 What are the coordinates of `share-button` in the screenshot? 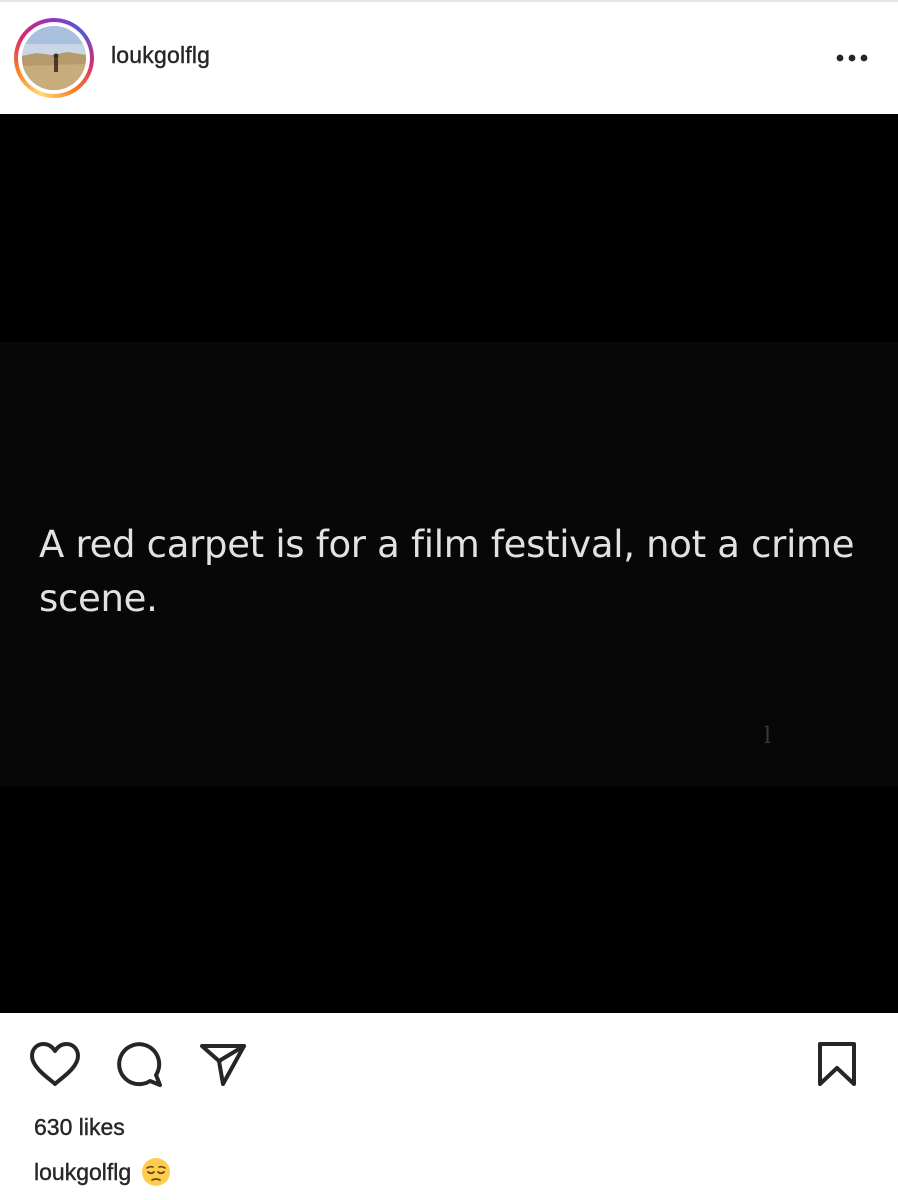 It's located at (223, 1065).